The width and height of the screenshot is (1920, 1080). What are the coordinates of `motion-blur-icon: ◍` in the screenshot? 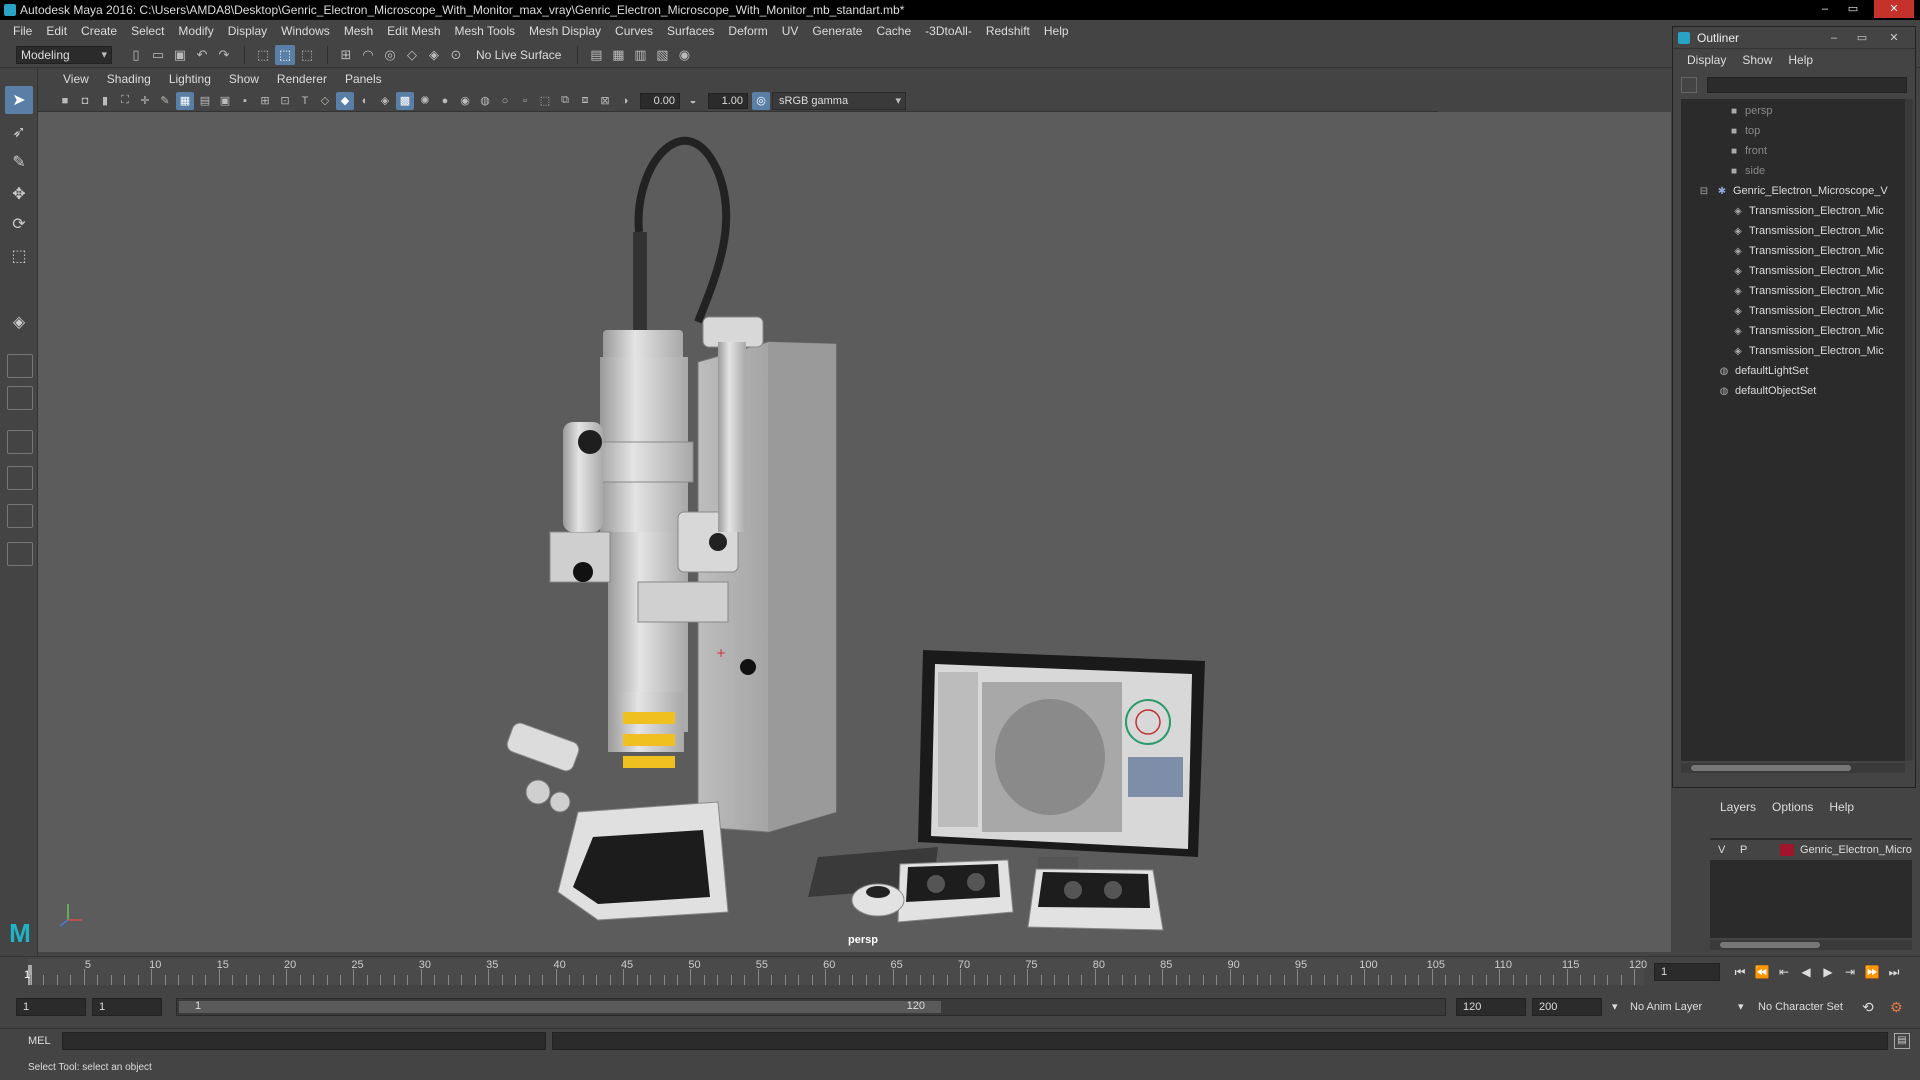 It's located at (485, 101).